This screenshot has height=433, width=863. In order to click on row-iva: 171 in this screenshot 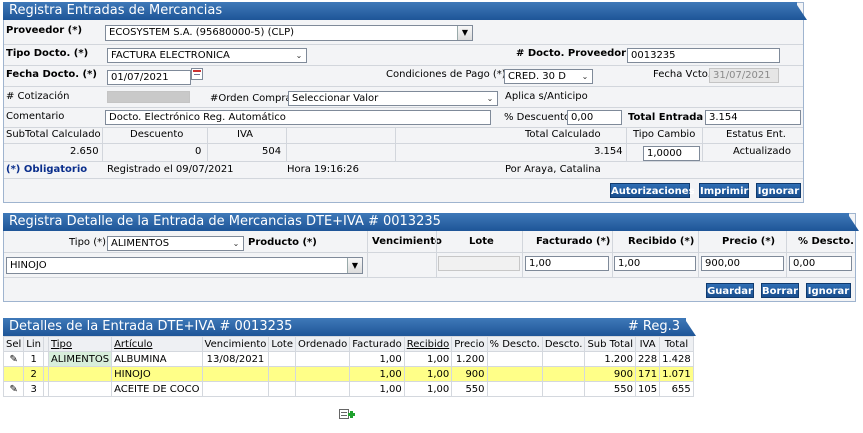, I will do `click(648, 374)`.